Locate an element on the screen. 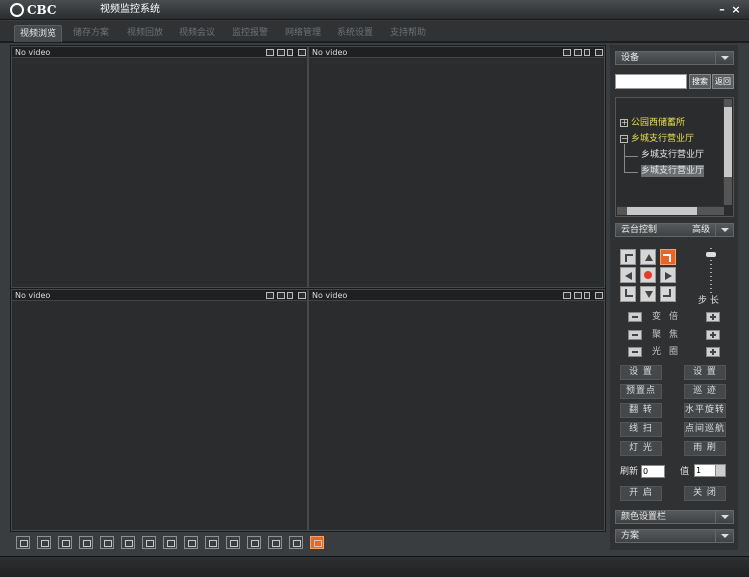  snapshot-all-icon is located at coordinates (296, 542).